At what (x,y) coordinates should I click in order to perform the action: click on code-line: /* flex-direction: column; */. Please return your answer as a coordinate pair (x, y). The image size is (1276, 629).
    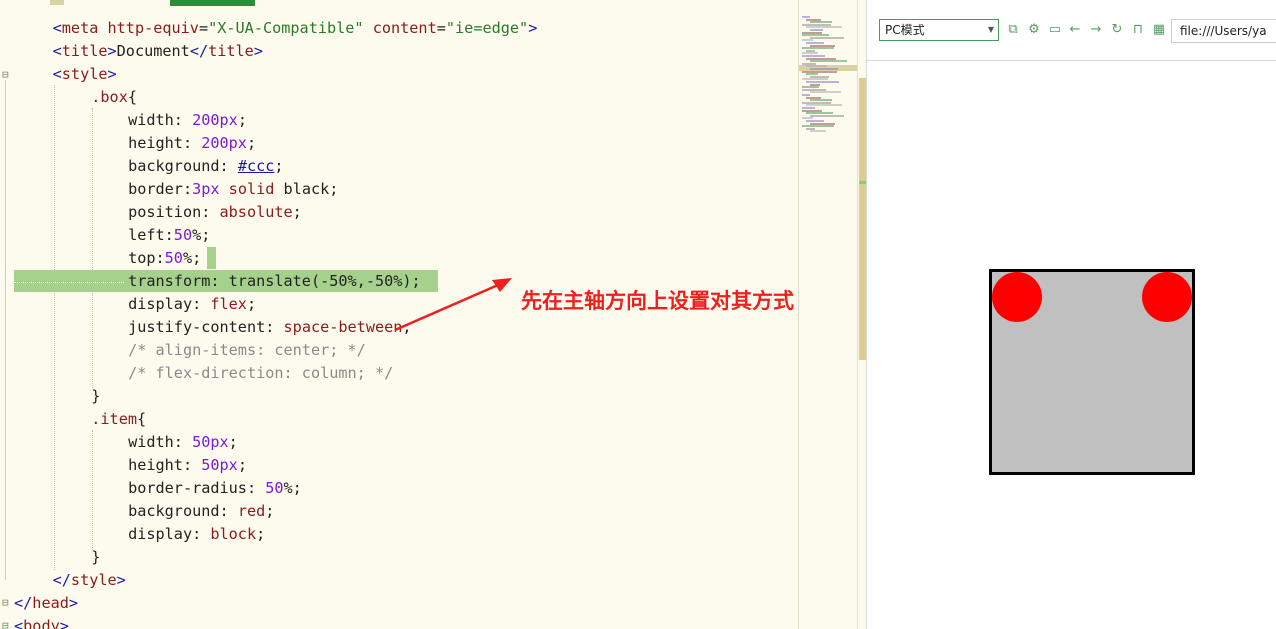
    Looking at the image, I should click on (260, 373).